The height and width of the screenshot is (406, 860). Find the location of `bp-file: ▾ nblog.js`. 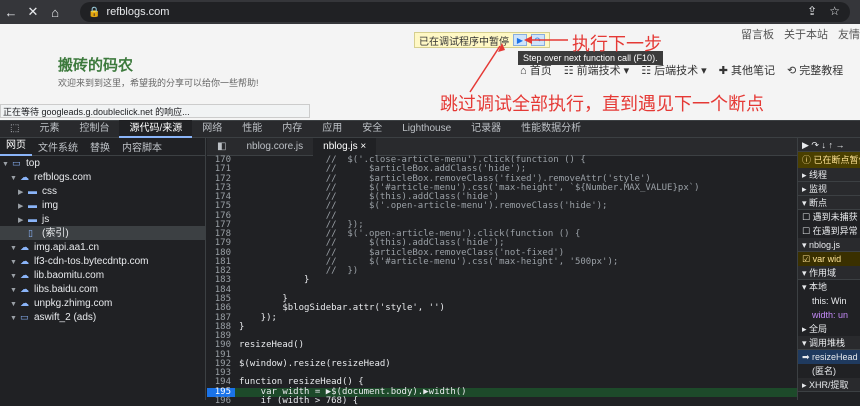

bp-file: ▾ nblog.js is located at coordinates (829, 245).